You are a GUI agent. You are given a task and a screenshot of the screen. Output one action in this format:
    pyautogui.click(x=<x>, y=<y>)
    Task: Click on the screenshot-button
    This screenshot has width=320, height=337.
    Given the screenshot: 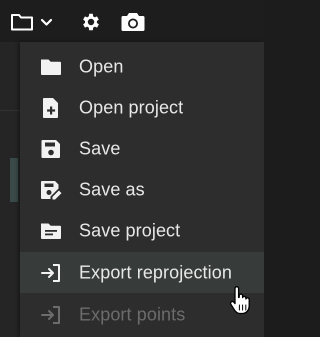 What is the action you would take?
    pyautogui.click(x=133, y=22)
    